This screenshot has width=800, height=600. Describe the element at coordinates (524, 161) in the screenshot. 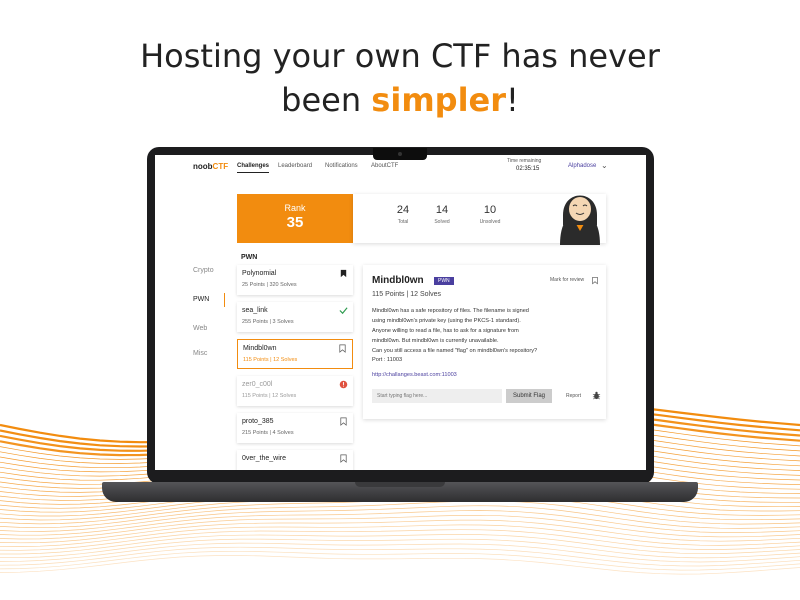

I see `time-remaining-label: Time remaining` at that location.